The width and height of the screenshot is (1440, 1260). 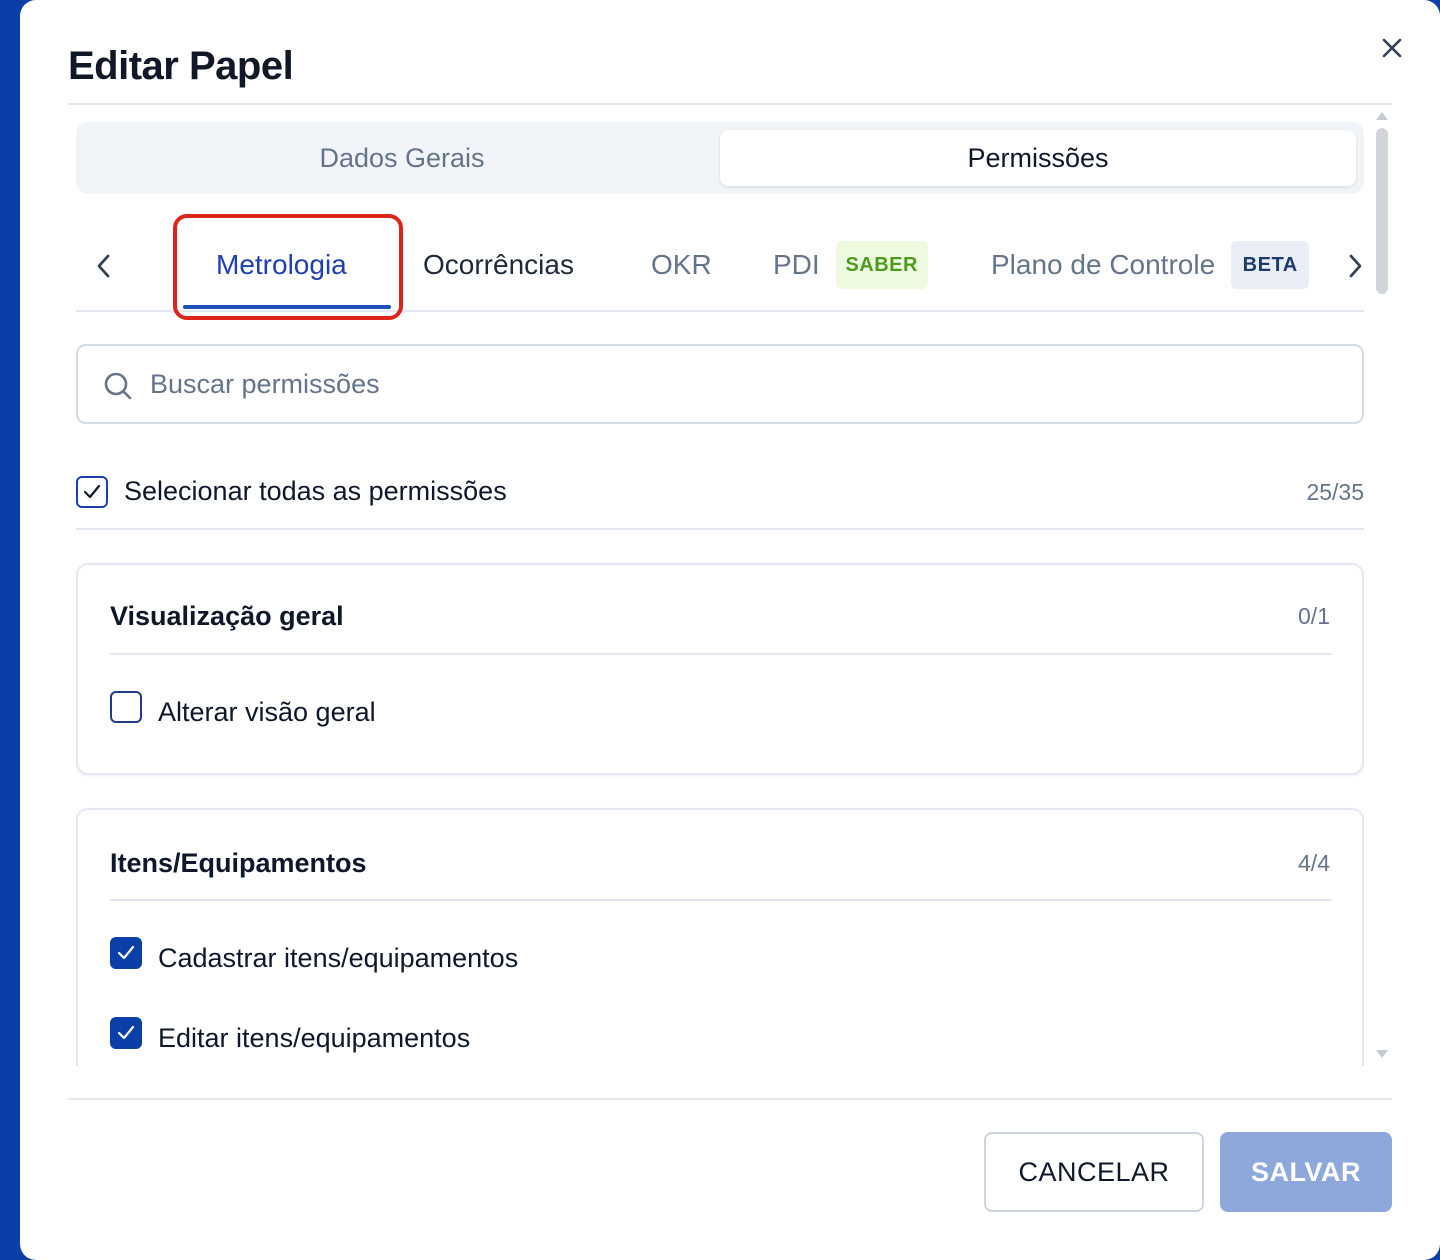 I want to click on scrollbar-thumb, so click(x=1382, y=211).